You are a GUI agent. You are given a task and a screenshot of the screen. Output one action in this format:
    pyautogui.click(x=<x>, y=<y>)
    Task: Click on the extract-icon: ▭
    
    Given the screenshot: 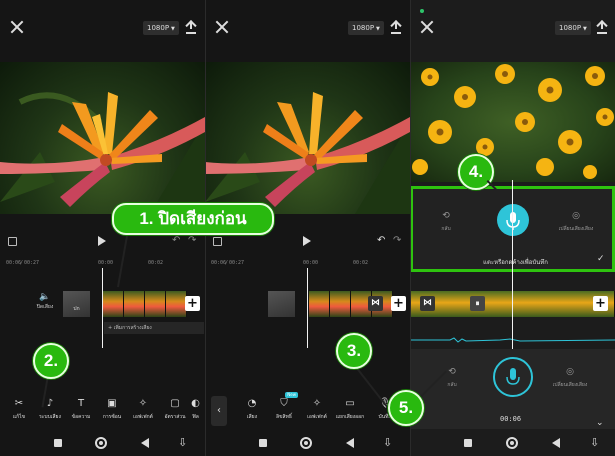 What is the action you would take?
    pyautogui.click(x=350, y=403)
    